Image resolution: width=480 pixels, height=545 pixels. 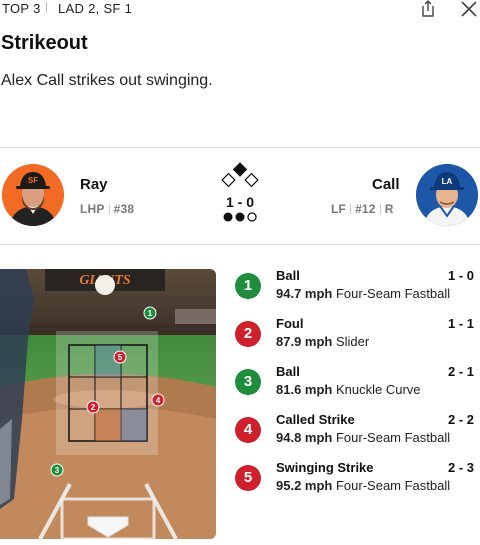 I want to click on pitch-detail: 94.8 mph Four-Seam Fastball, so click(x=363, y=437).